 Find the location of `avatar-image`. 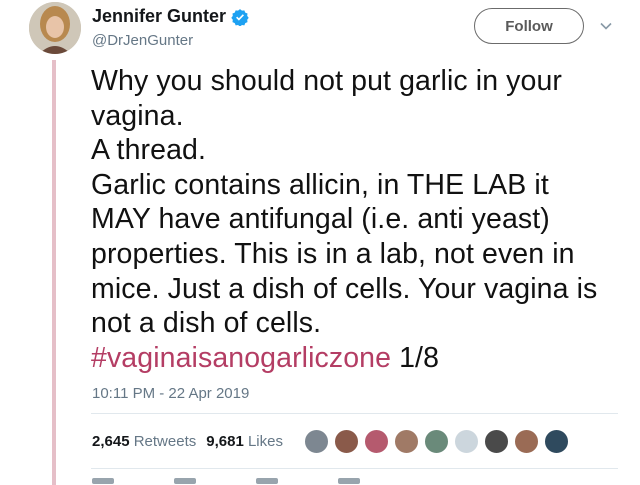

avatar-image is located at coordinates (55, 28).